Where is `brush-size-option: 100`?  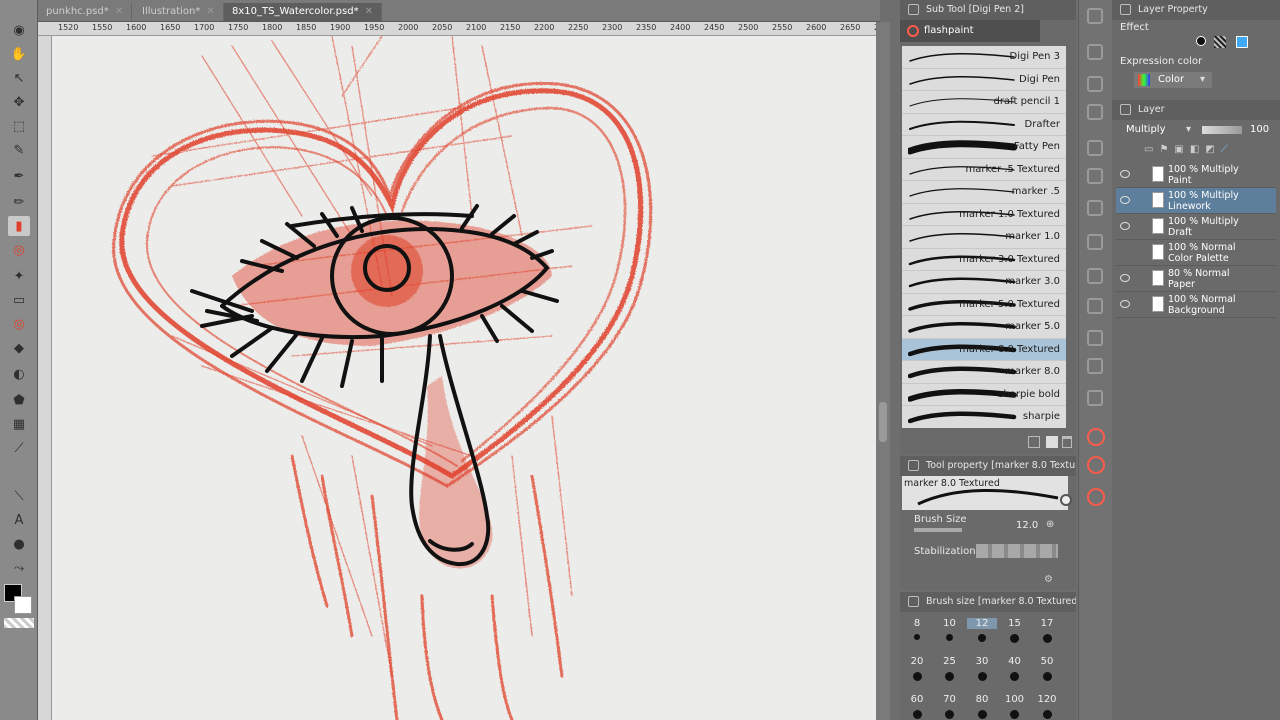 brush-size-option: 100 is located at coordinates (1015, 699).